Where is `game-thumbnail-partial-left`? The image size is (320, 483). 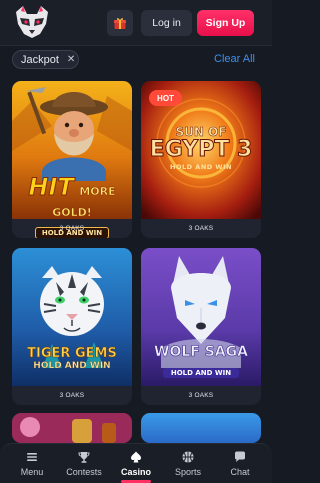 game-thumbnail-partial-left is located at coordinates (72, 428).